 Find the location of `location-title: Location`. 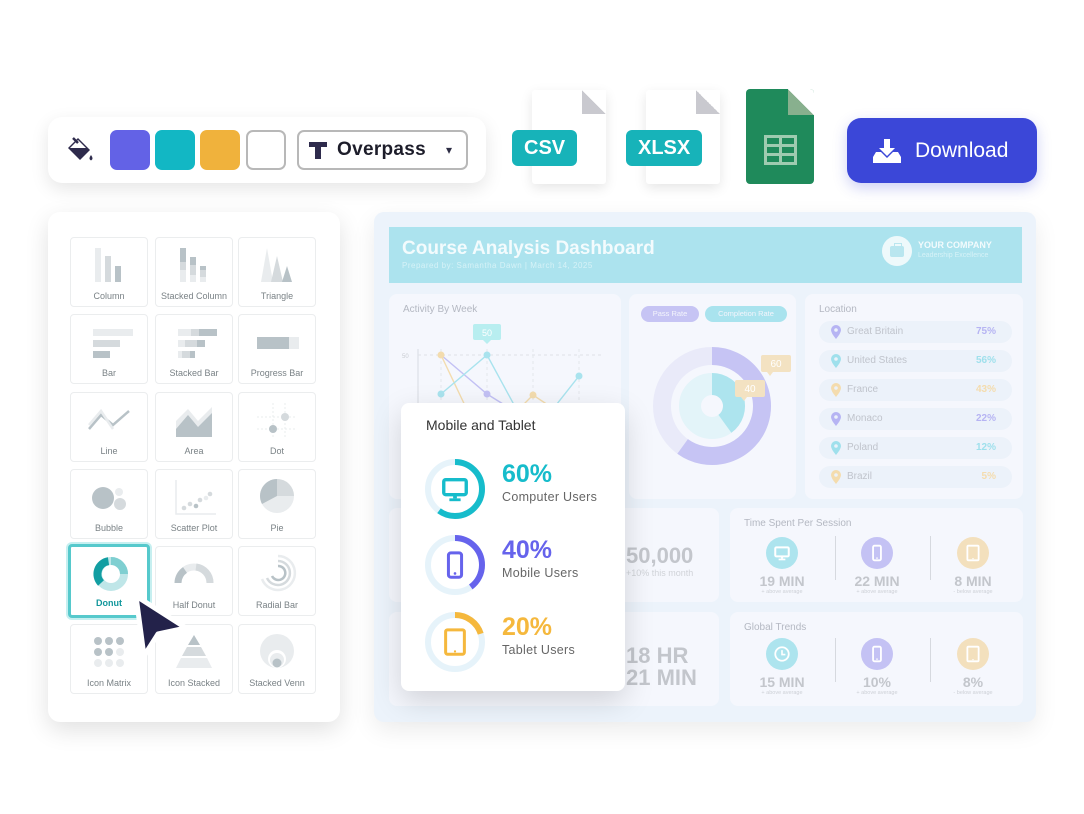

location-title: Location is located at coordinates (838, 309).